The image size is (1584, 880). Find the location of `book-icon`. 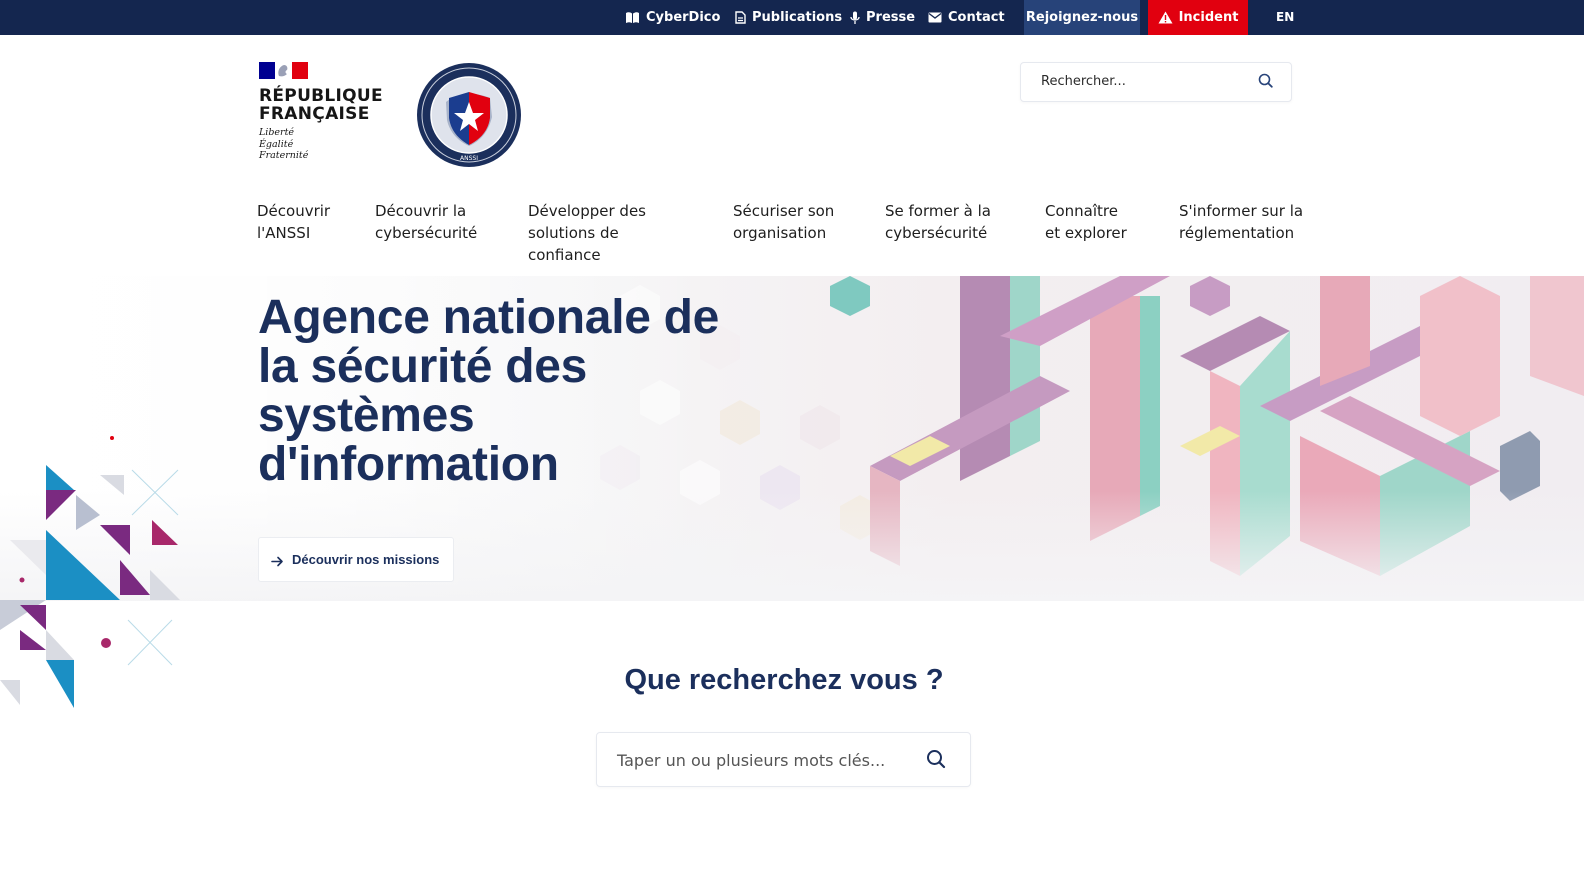

book-icon is located at coordinates (632, 17).